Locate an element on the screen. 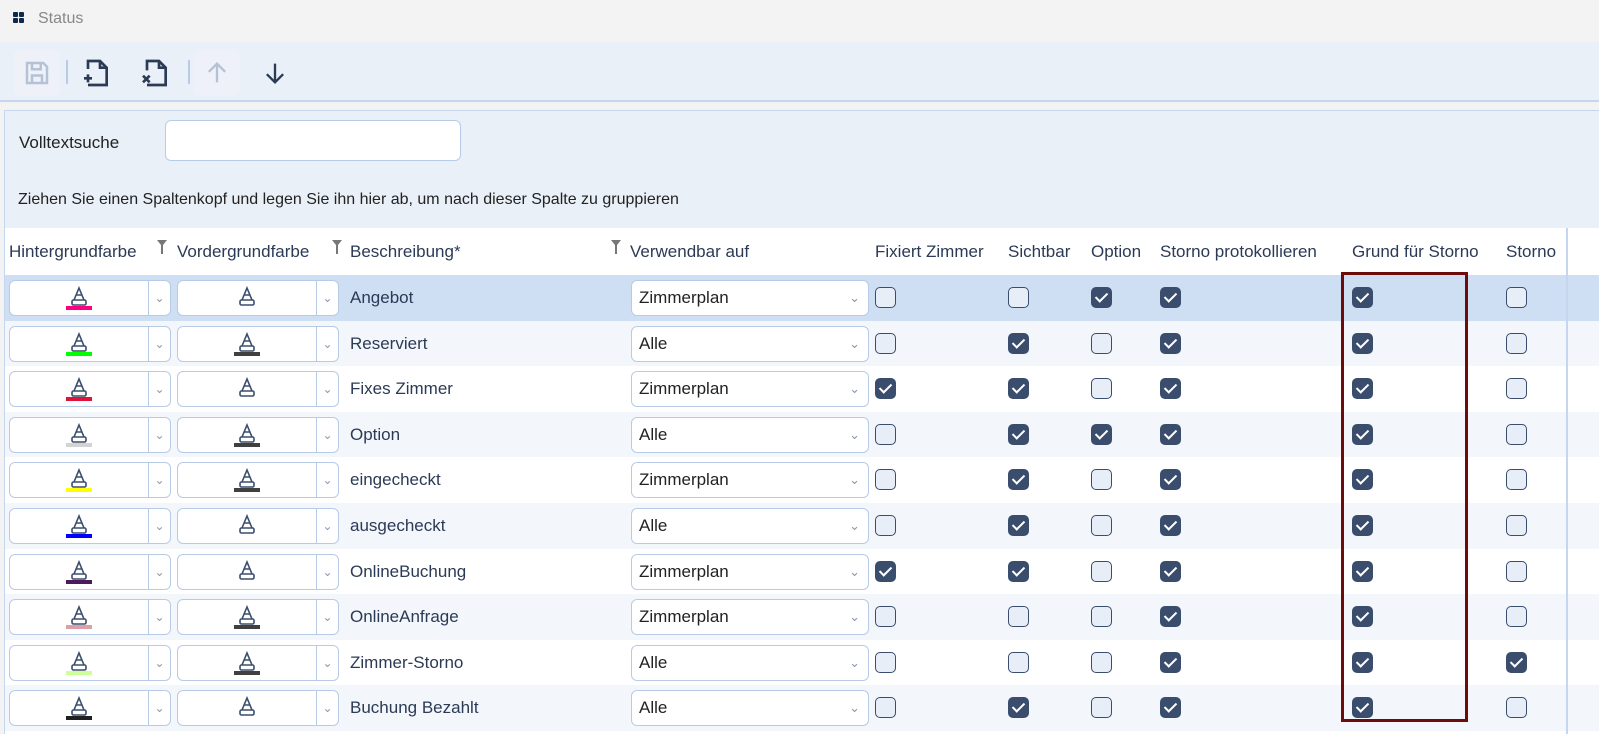  table-row: ⌄ ⌄ Option Alle ⌄ is located at coordinates (802, 434).